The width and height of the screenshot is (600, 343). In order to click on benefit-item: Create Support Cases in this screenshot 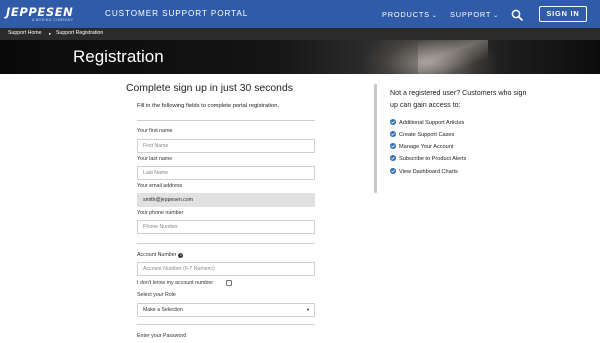, I will do `click(422, 134)`.